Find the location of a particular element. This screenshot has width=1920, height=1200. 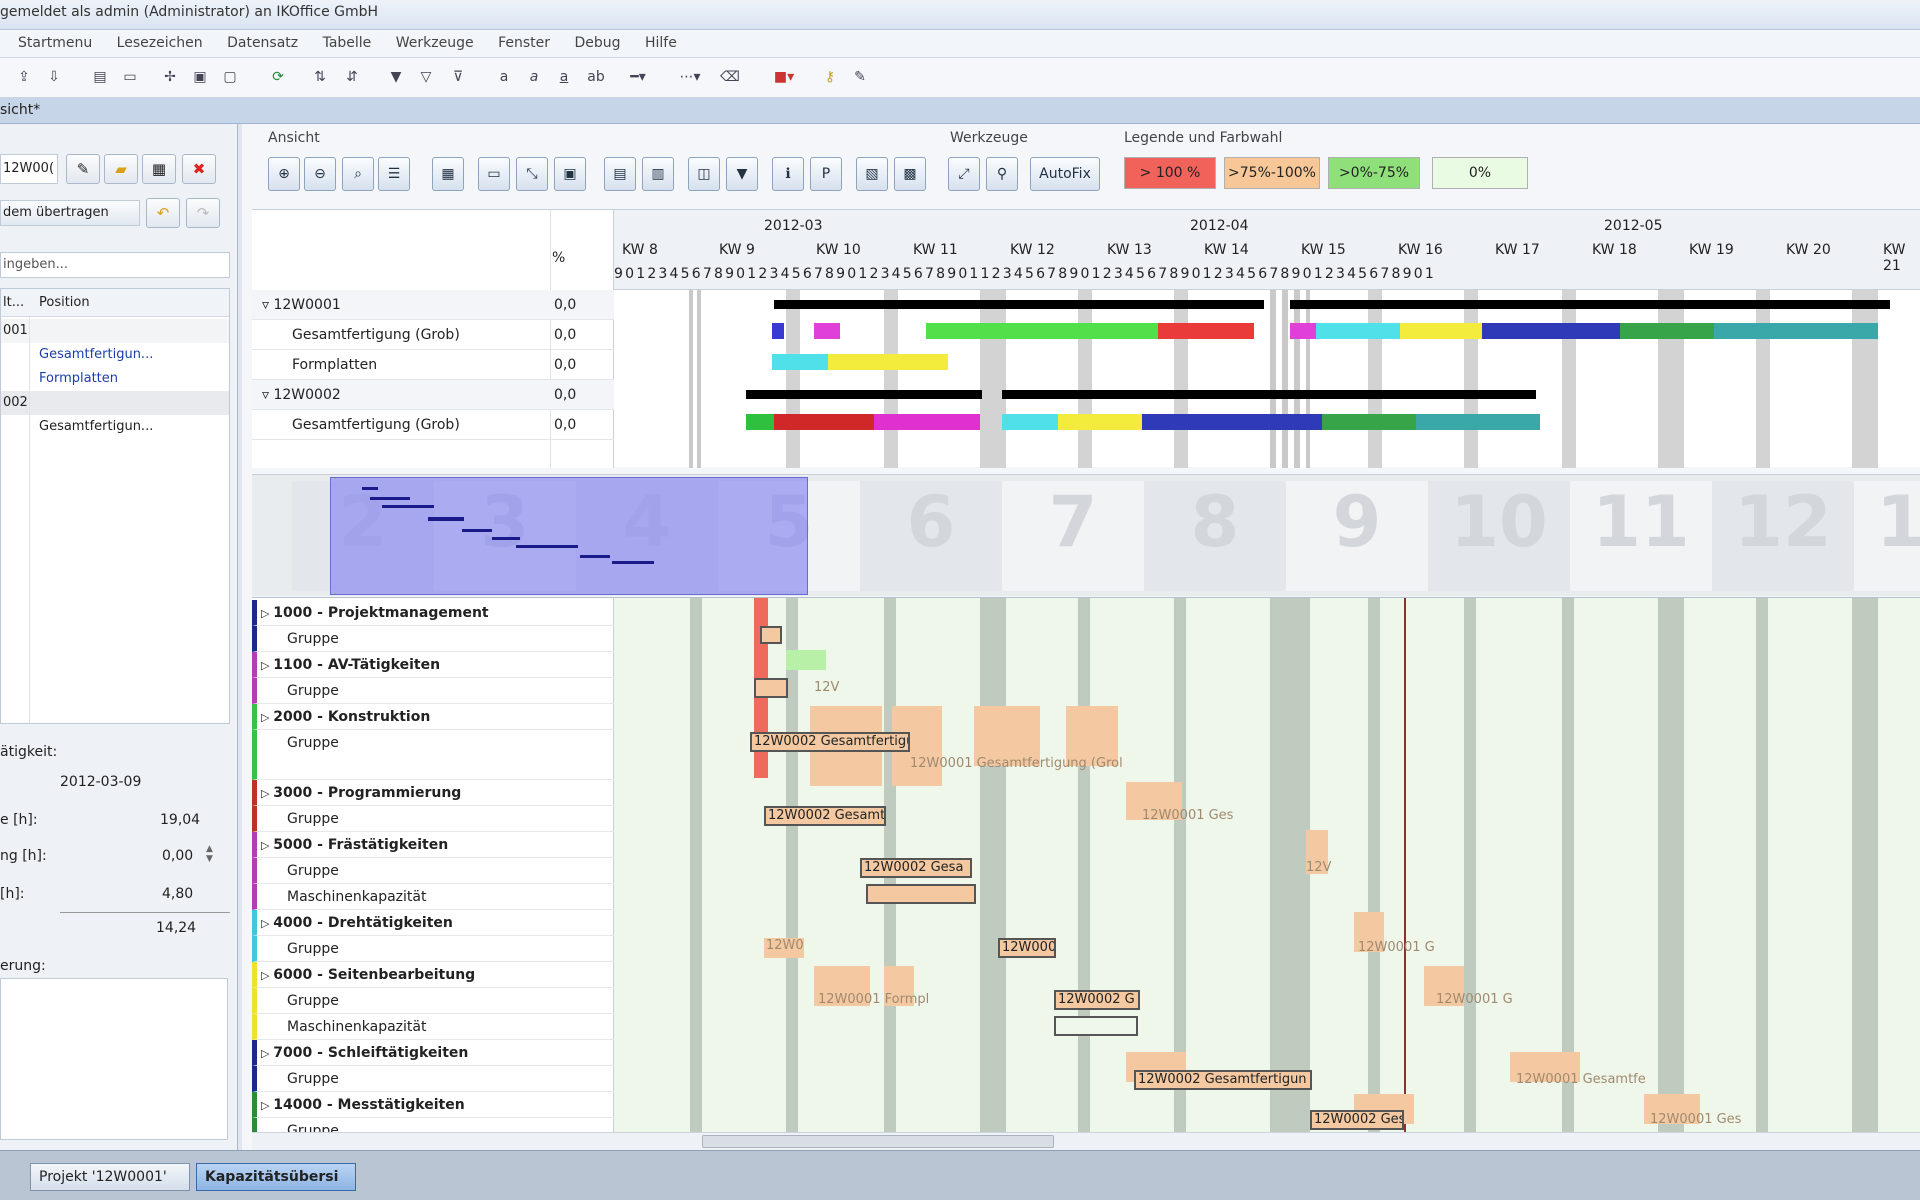

task-kapazitaet: Kapazitätsübersi is located at coordinates (276, 1177).